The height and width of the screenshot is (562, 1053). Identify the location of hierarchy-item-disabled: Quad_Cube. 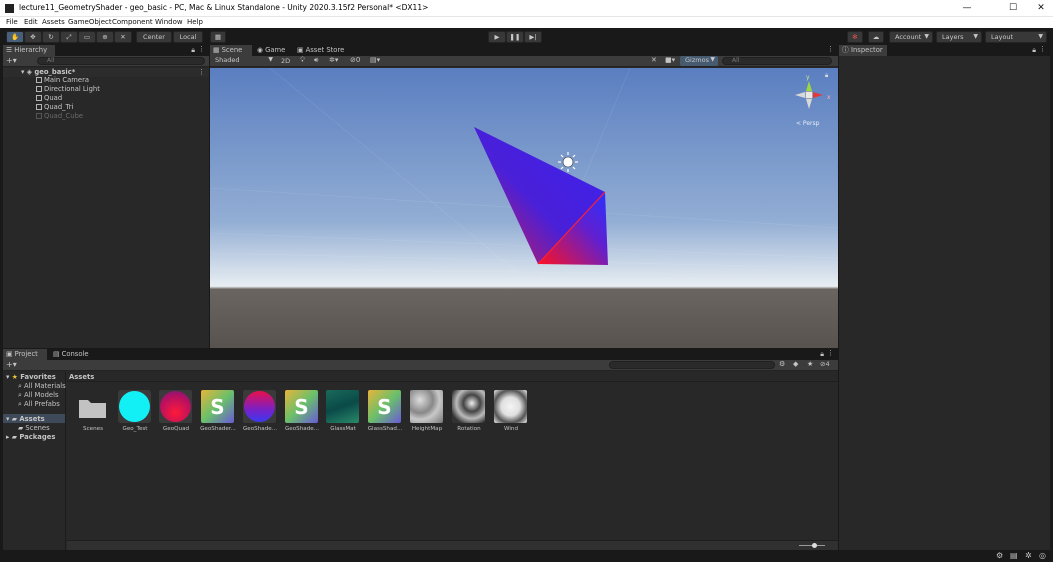
(59, 116).